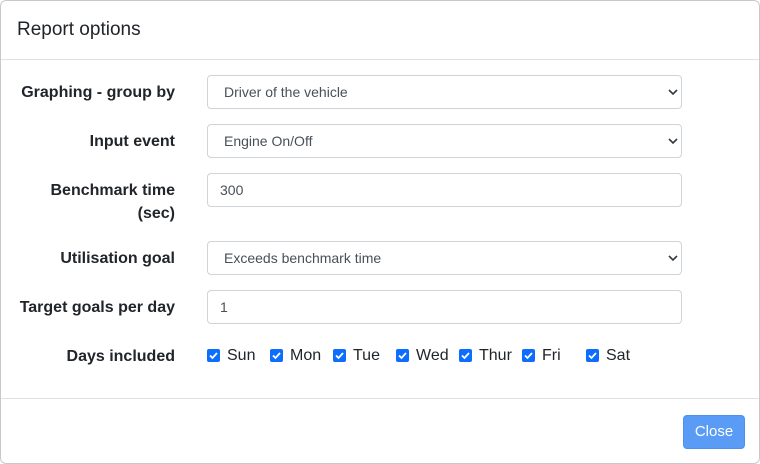 The width and height of the screenshot is (760, 464). Describe the element at coordinates (444, 92) in the screenshot. I see `graphing-select: Driver of the vehicle` at that location.